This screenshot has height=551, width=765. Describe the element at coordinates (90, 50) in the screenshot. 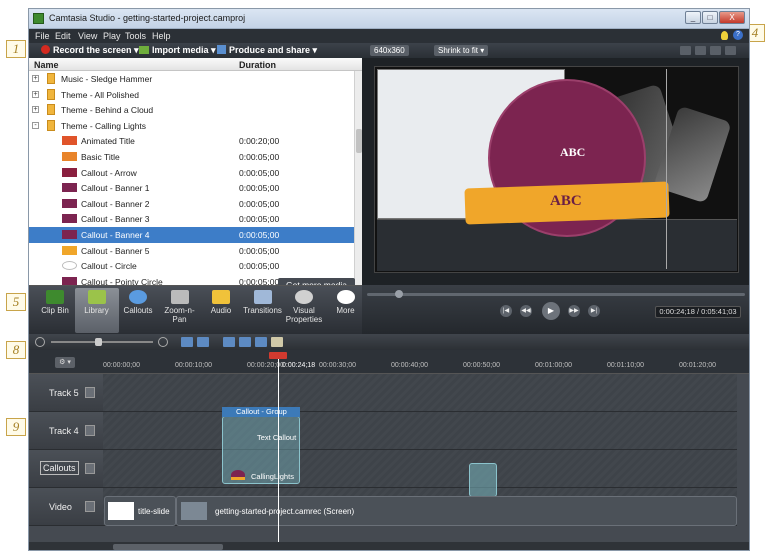

I see `record-screen-button: Record the screen ▾` at that location.